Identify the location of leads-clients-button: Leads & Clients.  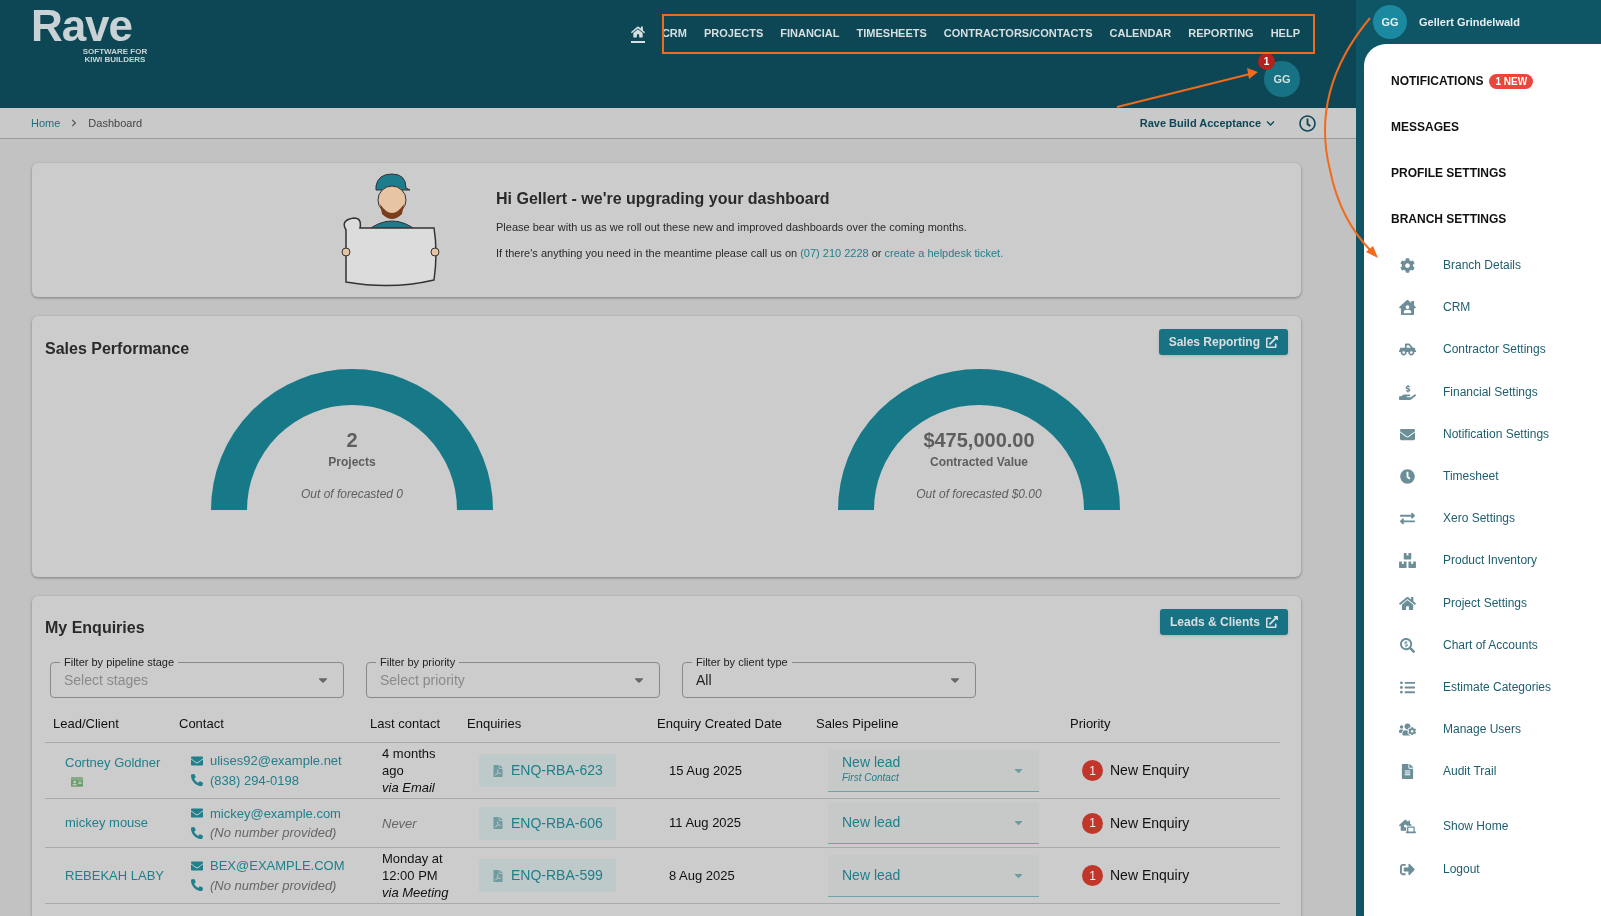
(1223, 622).